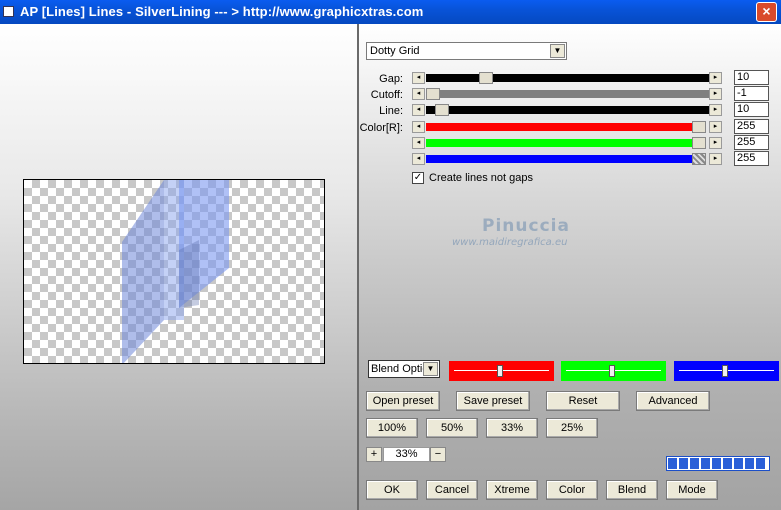 Image resolution: width=781 pixels, height=510 pixels. What do you see at coordinates (751, 77) in the screenshot?
I see `gap-value: 10` at bounding box center [751, 77].